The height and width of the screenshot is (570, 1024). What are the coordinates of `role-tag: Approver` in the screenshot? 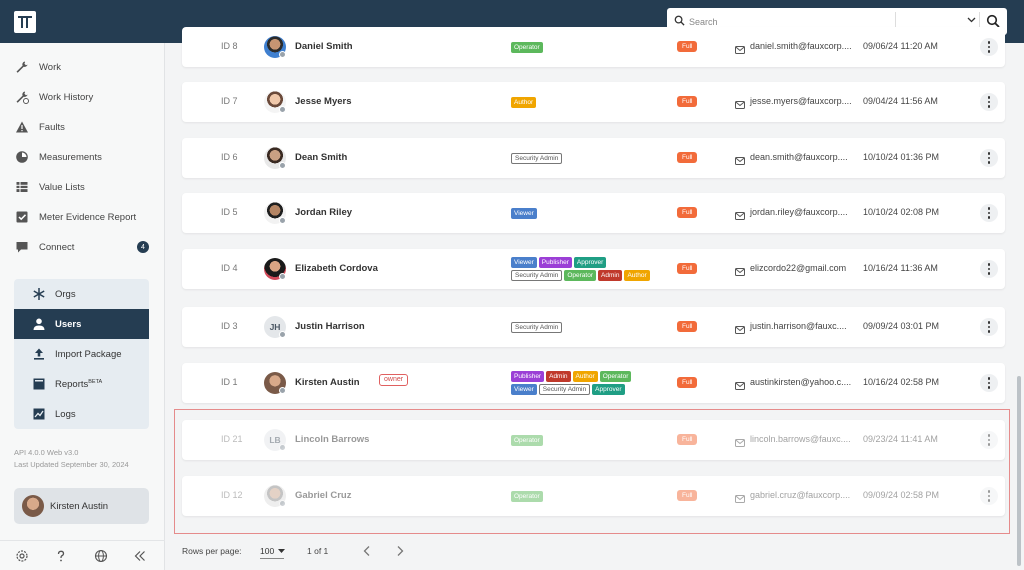 It's located at (590, 262).